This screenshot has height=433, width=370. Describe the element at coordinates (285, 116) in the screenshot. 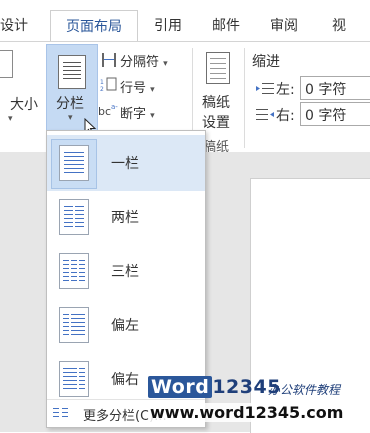

I see `indent-right-label: 右:` at that location.